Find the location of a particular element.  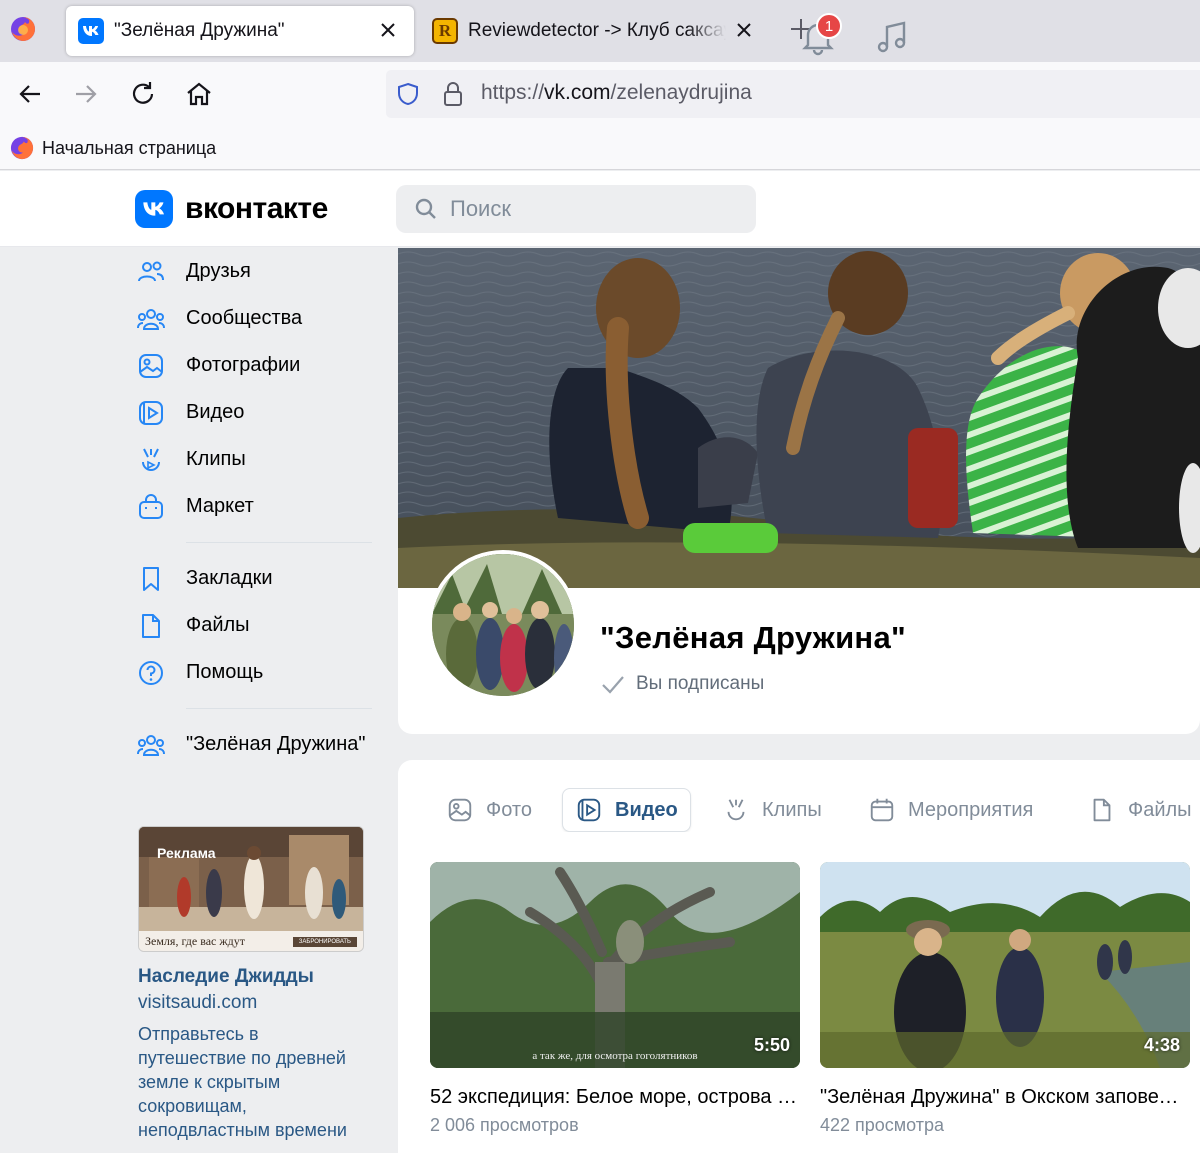

menu-item-bookmarks: Закладки is located at coordinates (256, 578).